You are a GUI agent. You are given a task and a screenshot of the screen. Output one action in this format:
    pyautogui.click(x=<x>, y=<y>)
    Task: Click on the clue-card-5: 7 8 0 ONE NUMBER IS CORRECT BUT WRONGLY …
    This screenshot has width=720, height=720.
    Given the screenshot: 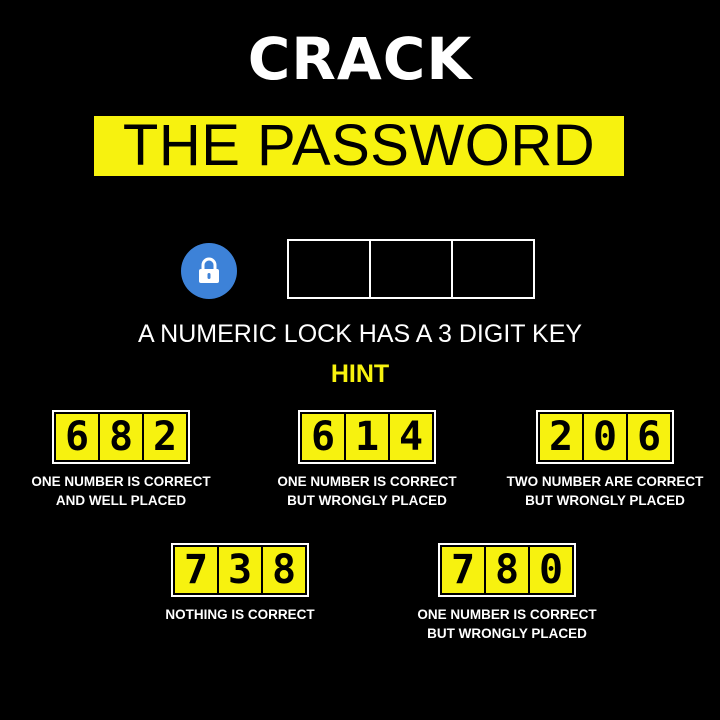 What is the action you would take?
    pyautogui.click(x=507, y=593)
    